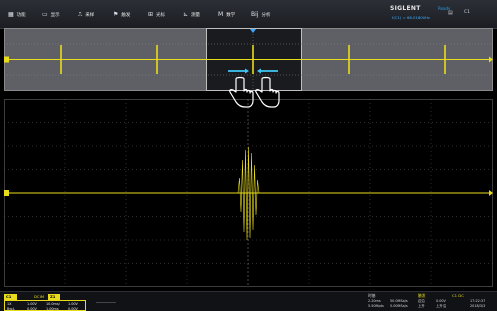 The image size is (497, 311). What do you see at coordinates (372, 295) in the screenshot?
I see `timebase-header: 时基` at bounding box center [372, 295].